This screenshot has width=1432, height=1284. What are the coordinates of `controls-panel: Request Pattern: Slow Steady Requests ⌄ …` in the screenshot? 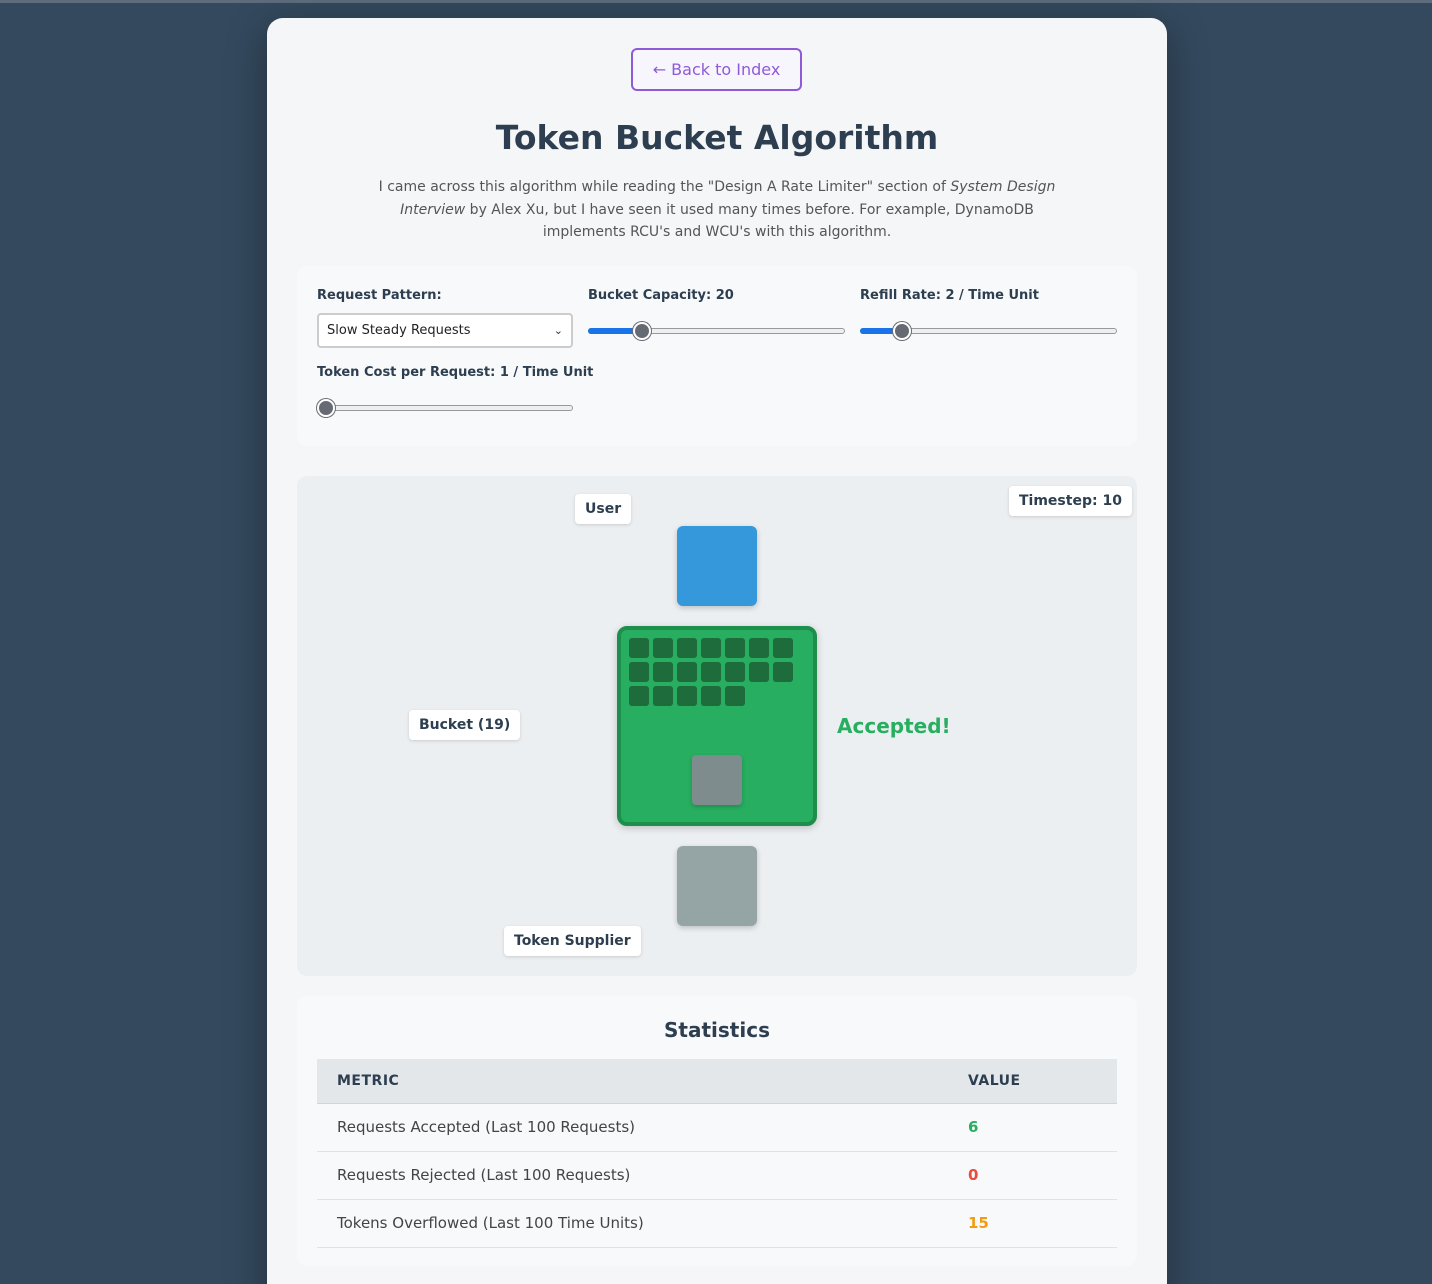 It's located at (717, 356).